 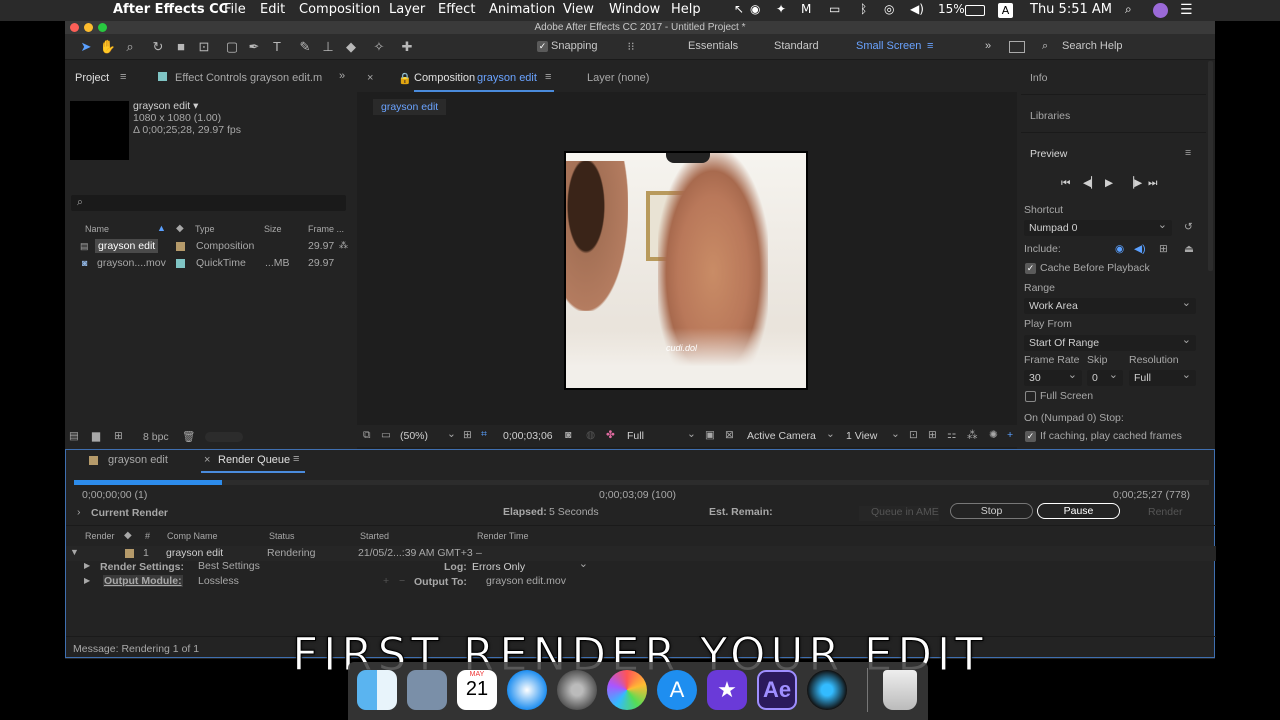 What do you see at coordinates (631, 47) in the screenshot?
I see `snap-options-icon: ⁝⁝` at bounding box center [631, 47].